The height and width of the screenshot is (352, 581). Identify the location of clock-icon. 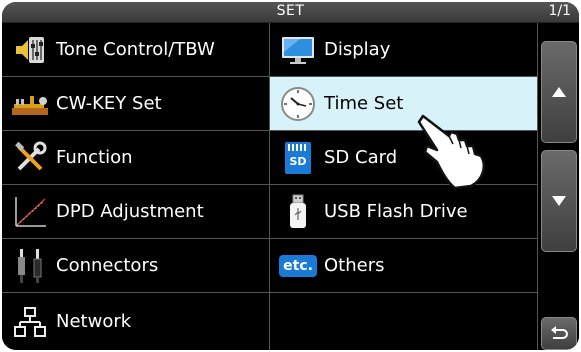
(298, 104).